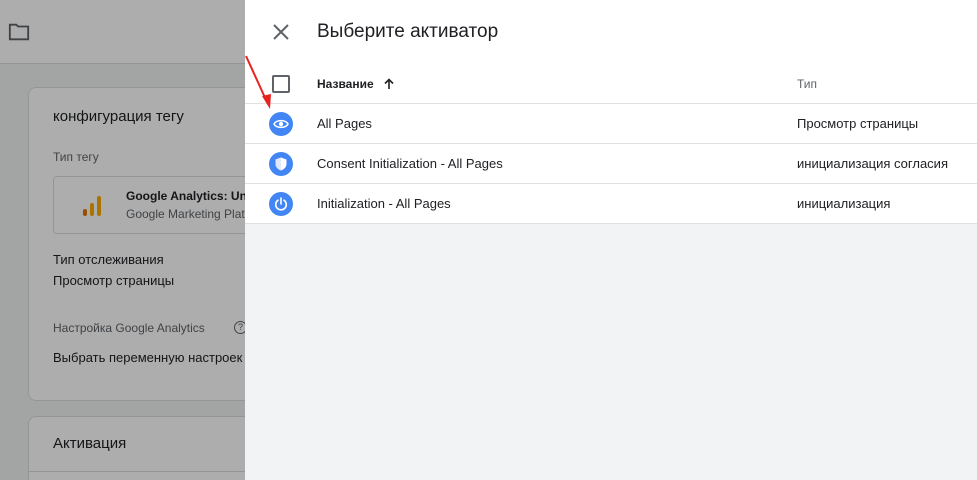  I want to click on column-header-name: Название, so click(356, 84).